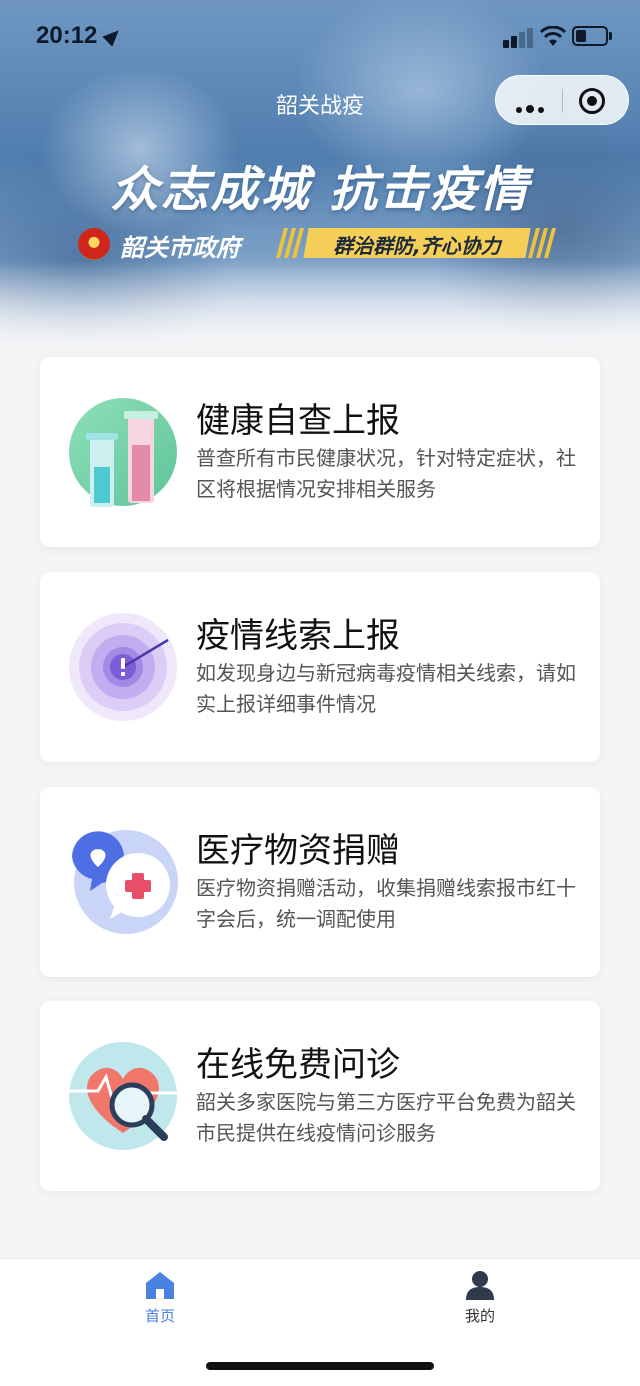  I want to click on tab-mine: 我的, so click(480, 1294).